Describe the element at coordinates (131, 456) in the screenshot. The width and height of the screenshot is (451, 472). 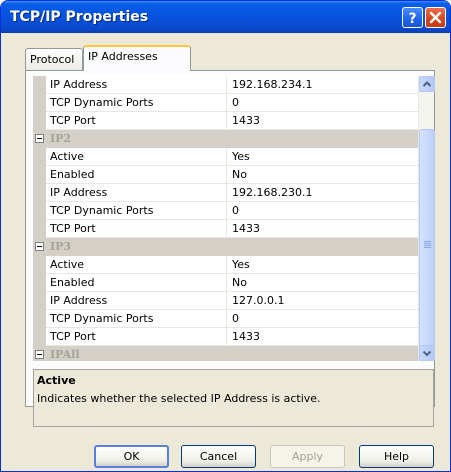
I see `ok-button: OK` at that location.